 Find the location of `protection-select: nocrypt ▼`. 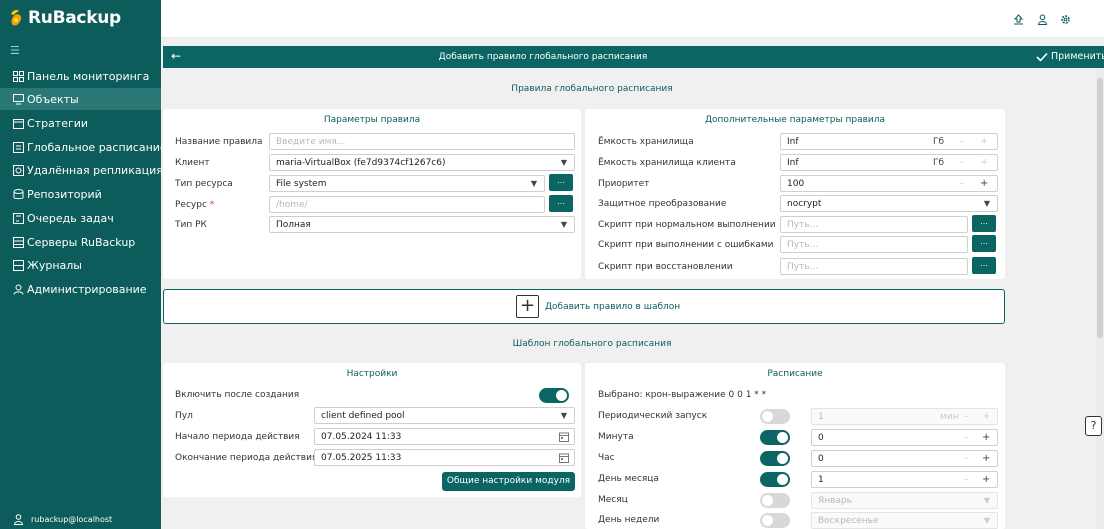

protection-select: nocrypt ▼ is located at coordinates (889, 203).